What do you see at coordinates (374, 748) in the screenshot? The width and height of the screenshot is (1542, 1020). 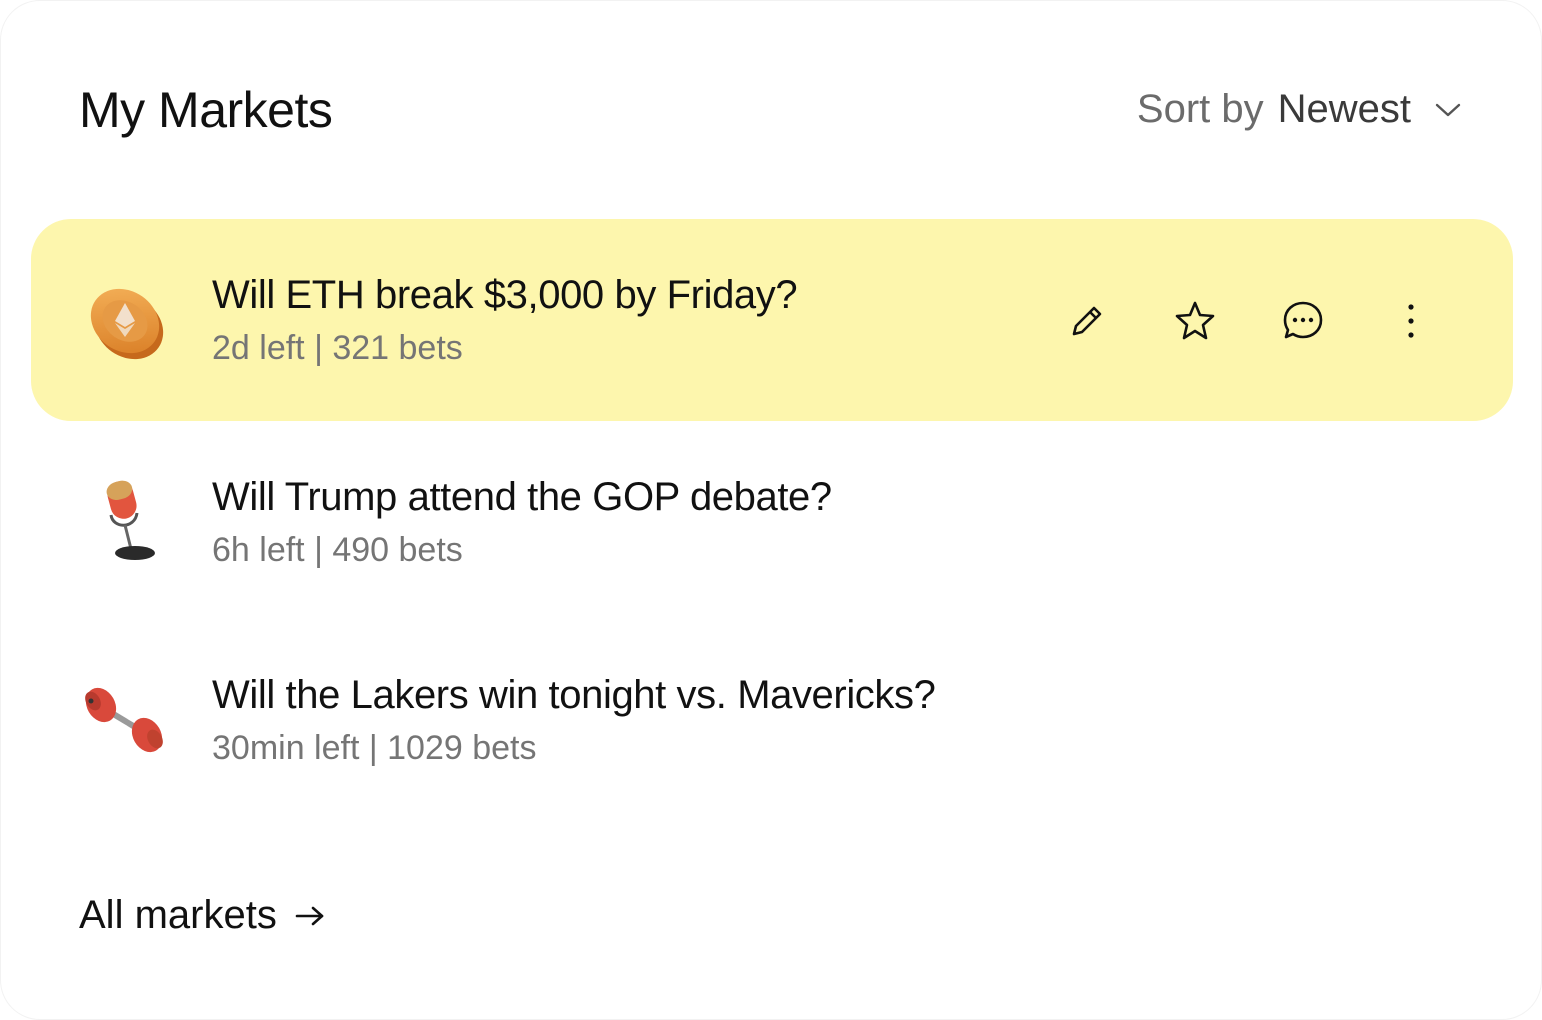 I see `market-meta: 30min left | 1029 bets` at bounding box center [374, 748].